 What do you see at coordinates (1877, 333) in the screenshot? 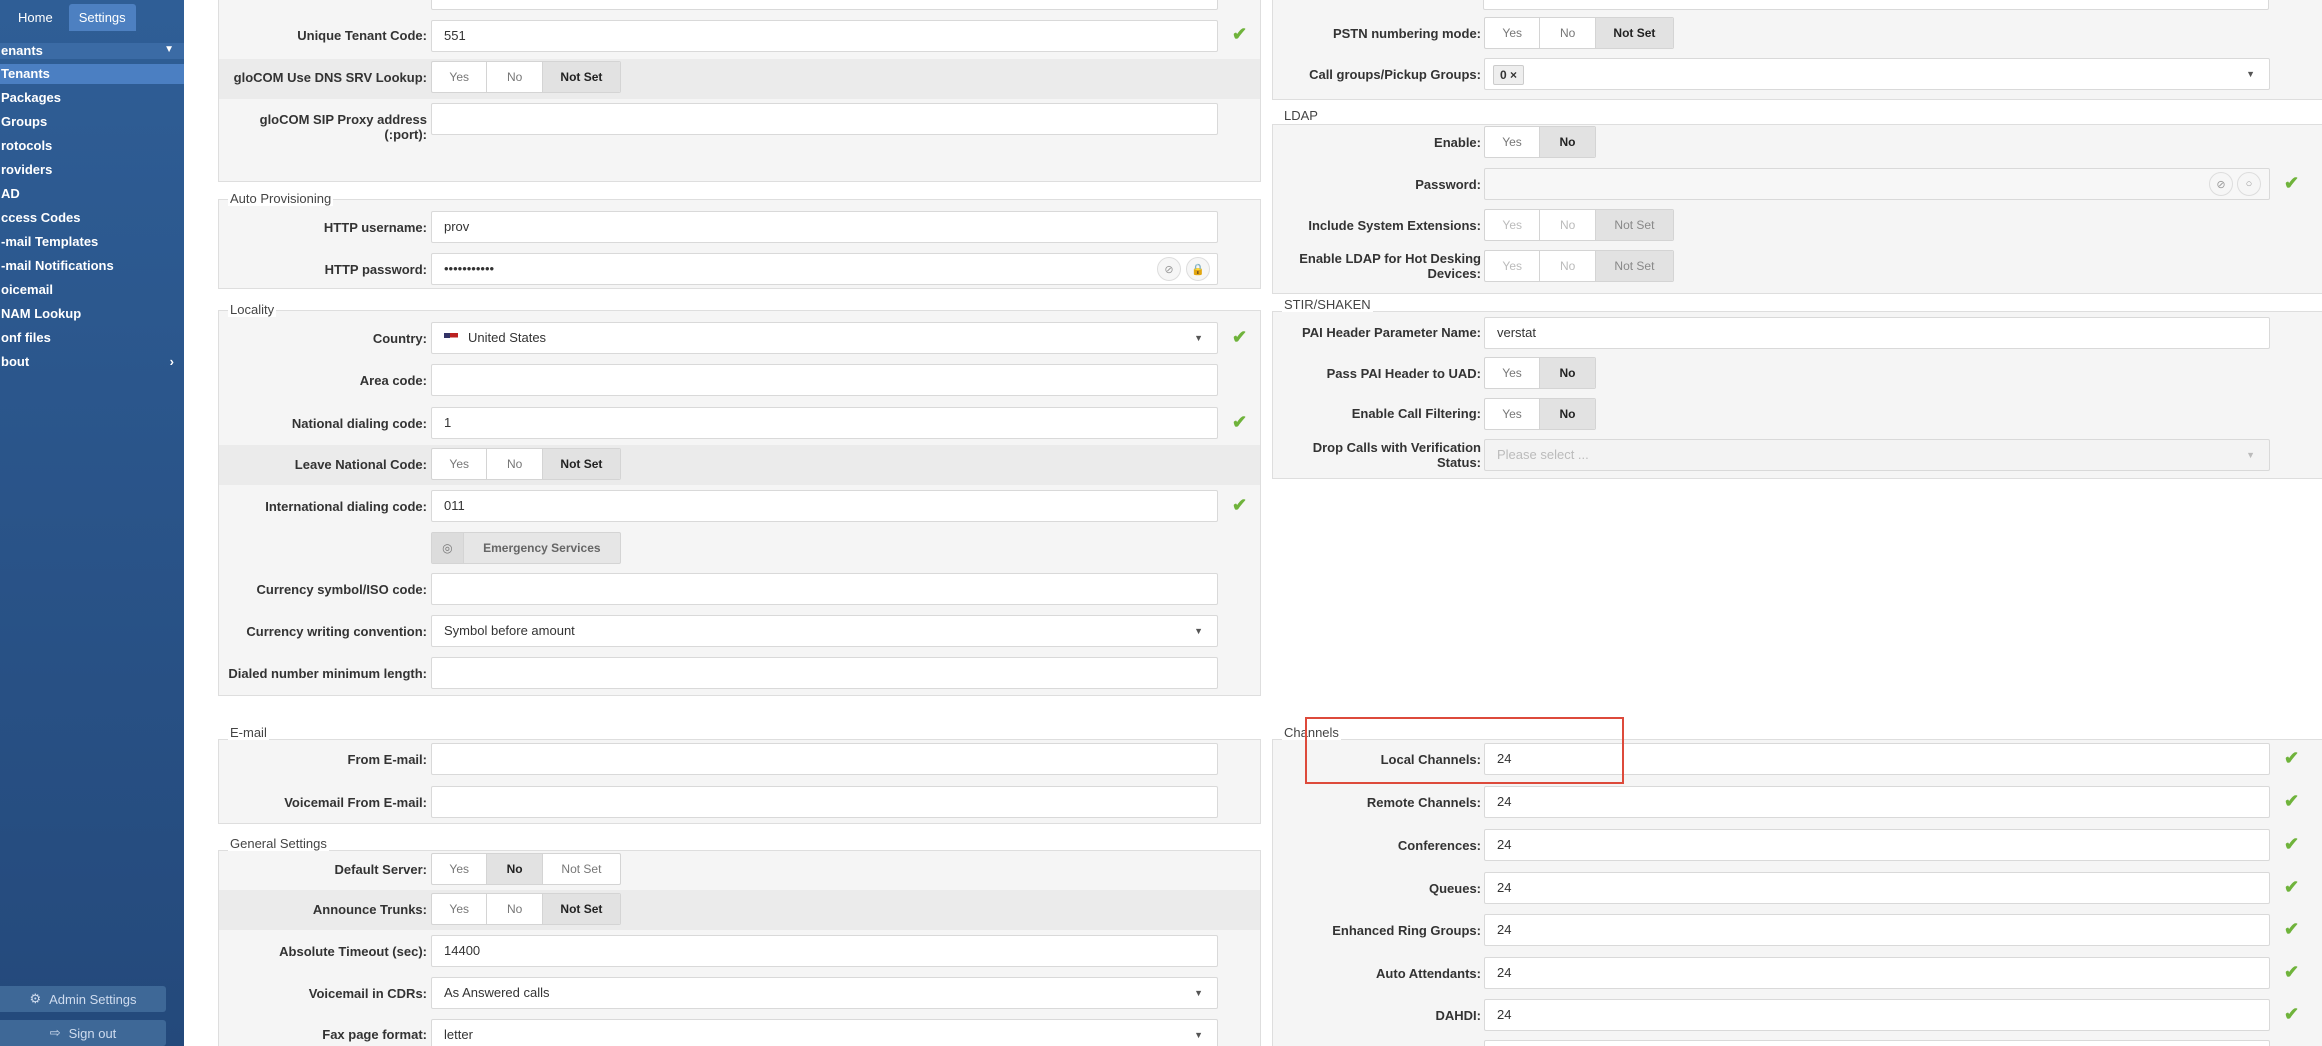
I see `pai-header-name-input: verstat` at bounding box center [1877, 333].